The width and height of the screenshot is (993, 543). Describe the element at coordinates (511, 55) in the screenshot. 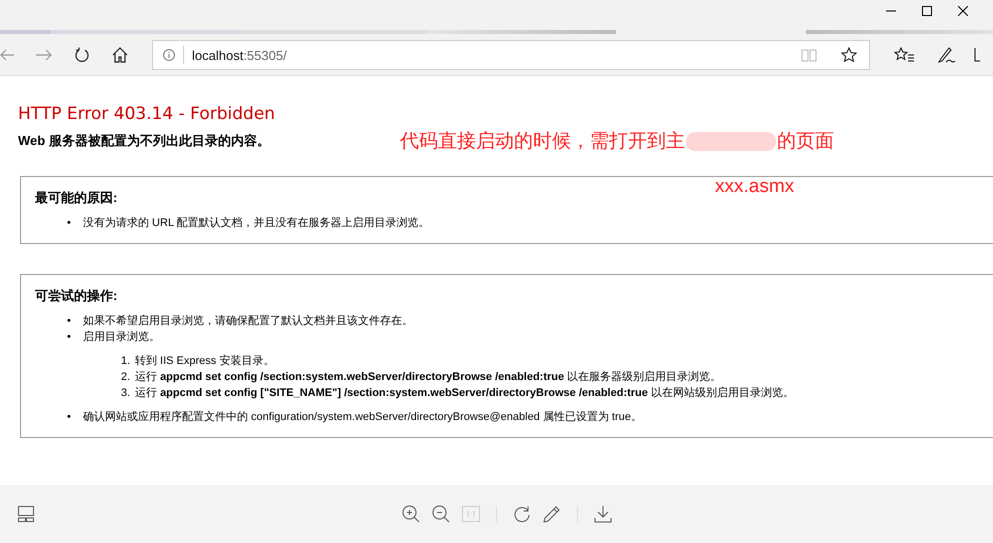

I see `address-bar: localhost:55305/` at that location.